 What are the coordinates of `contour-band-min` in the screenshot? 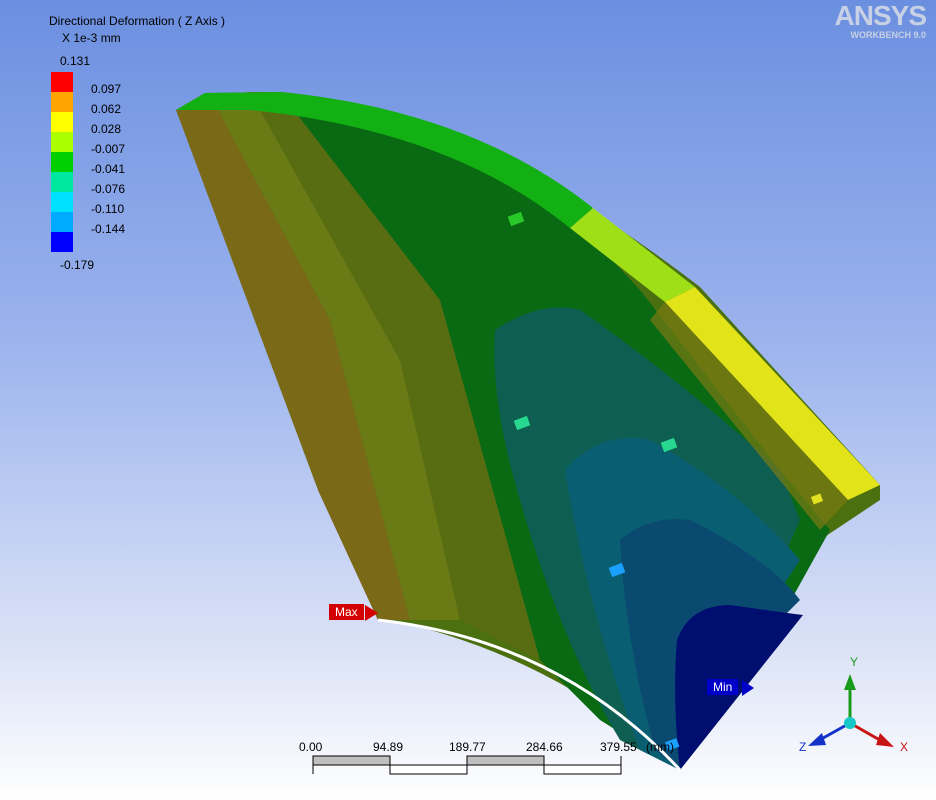 It's located at (739, 687).